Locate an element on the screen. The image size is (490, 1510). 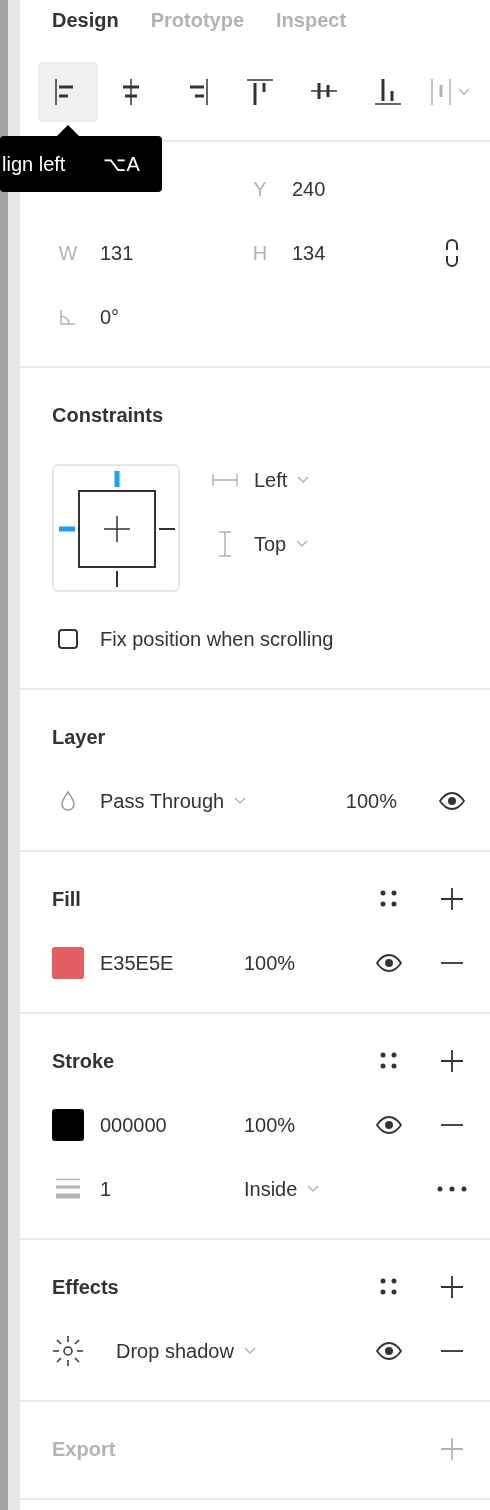
frame-square-icon is located at coordinates (117, 529).